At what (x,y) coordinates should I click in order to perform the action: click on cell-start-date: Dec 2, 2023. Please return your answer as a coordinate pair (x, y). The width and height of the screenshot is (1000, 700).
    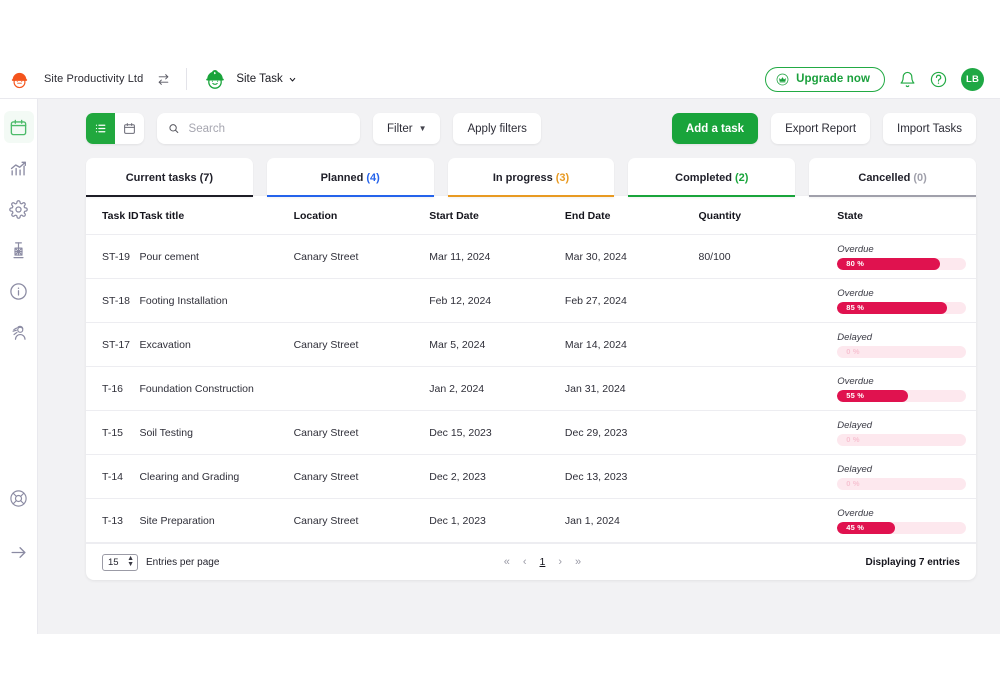
    Looking at the image, I should click on (497, 476).